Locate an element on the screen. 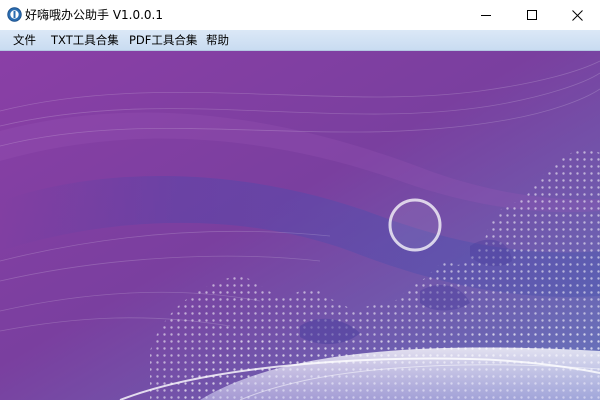  minimize-button is located at coordinates (486, 15).